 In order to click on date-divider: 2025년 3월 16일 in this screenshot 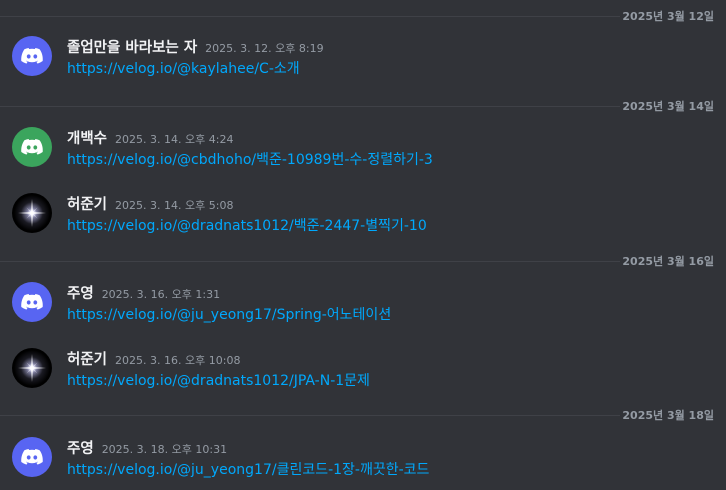, I will do `click(363, 261)`.